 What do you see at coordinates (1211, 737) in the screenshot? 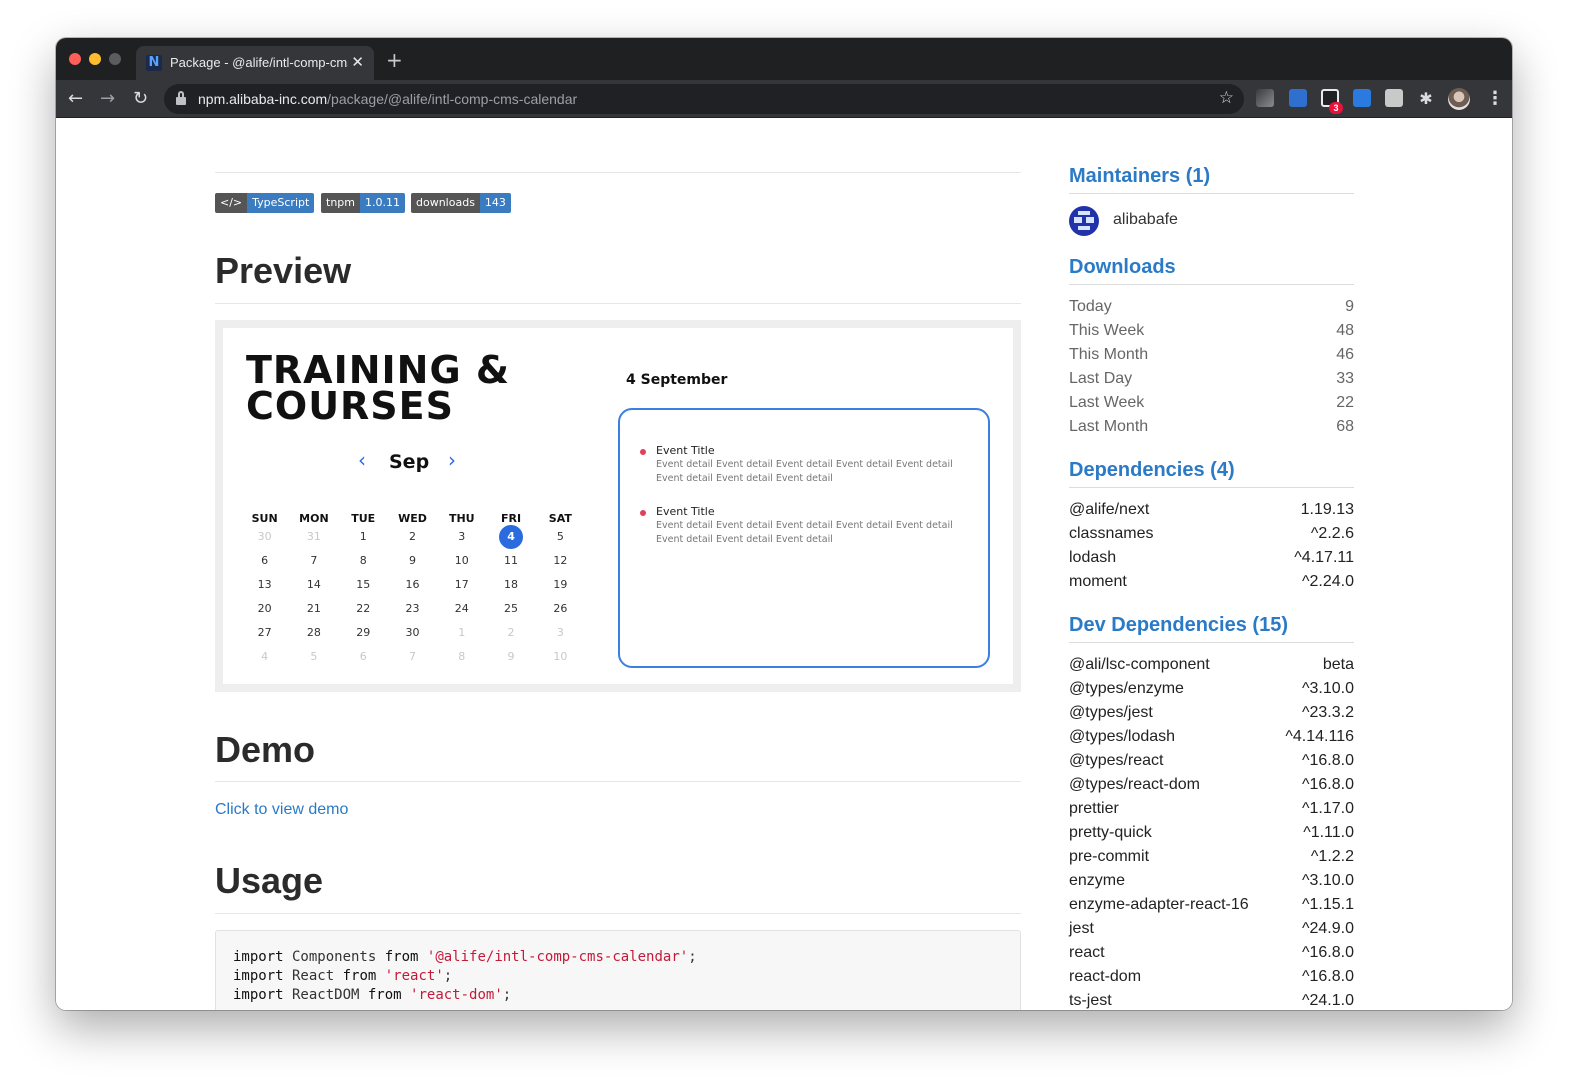
I see `dev-dependency-item: @types/lodash ^4.14.116` at bounding box center [1211, 737].